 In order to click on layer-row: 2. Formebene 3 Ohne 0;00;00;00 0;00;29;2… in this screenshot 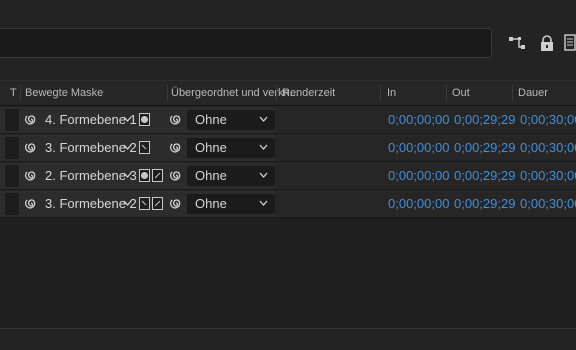, I will do `click(288, 176)`.